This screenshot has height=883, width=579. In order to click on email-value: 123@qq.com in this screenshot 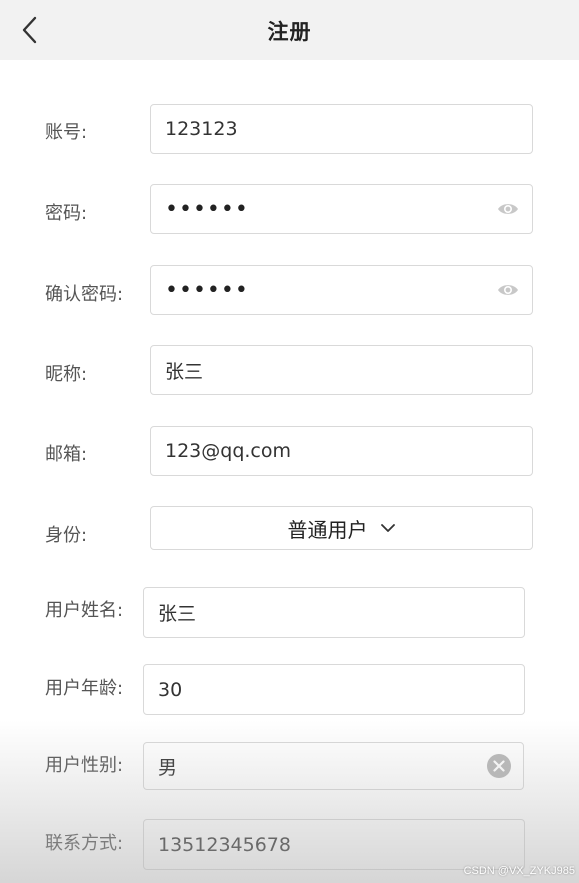, I will do `click(228, 451)`.